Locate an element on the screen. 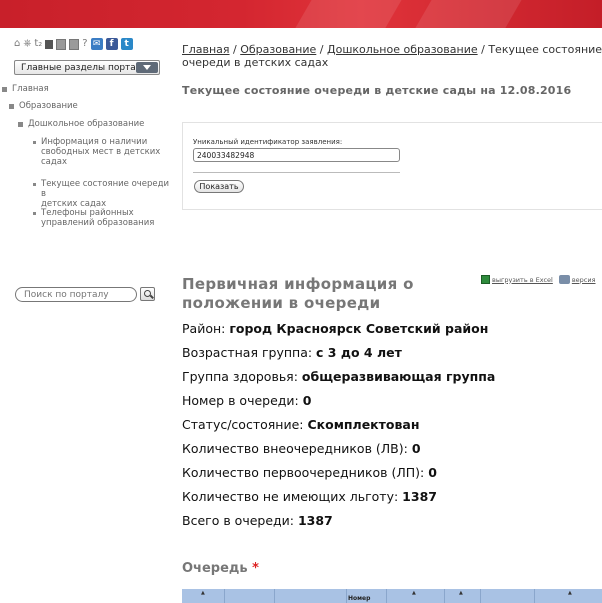 This screenshot has width=602, height=603. sitemap-icon: ⎈ is located at coordinates (27, 44).